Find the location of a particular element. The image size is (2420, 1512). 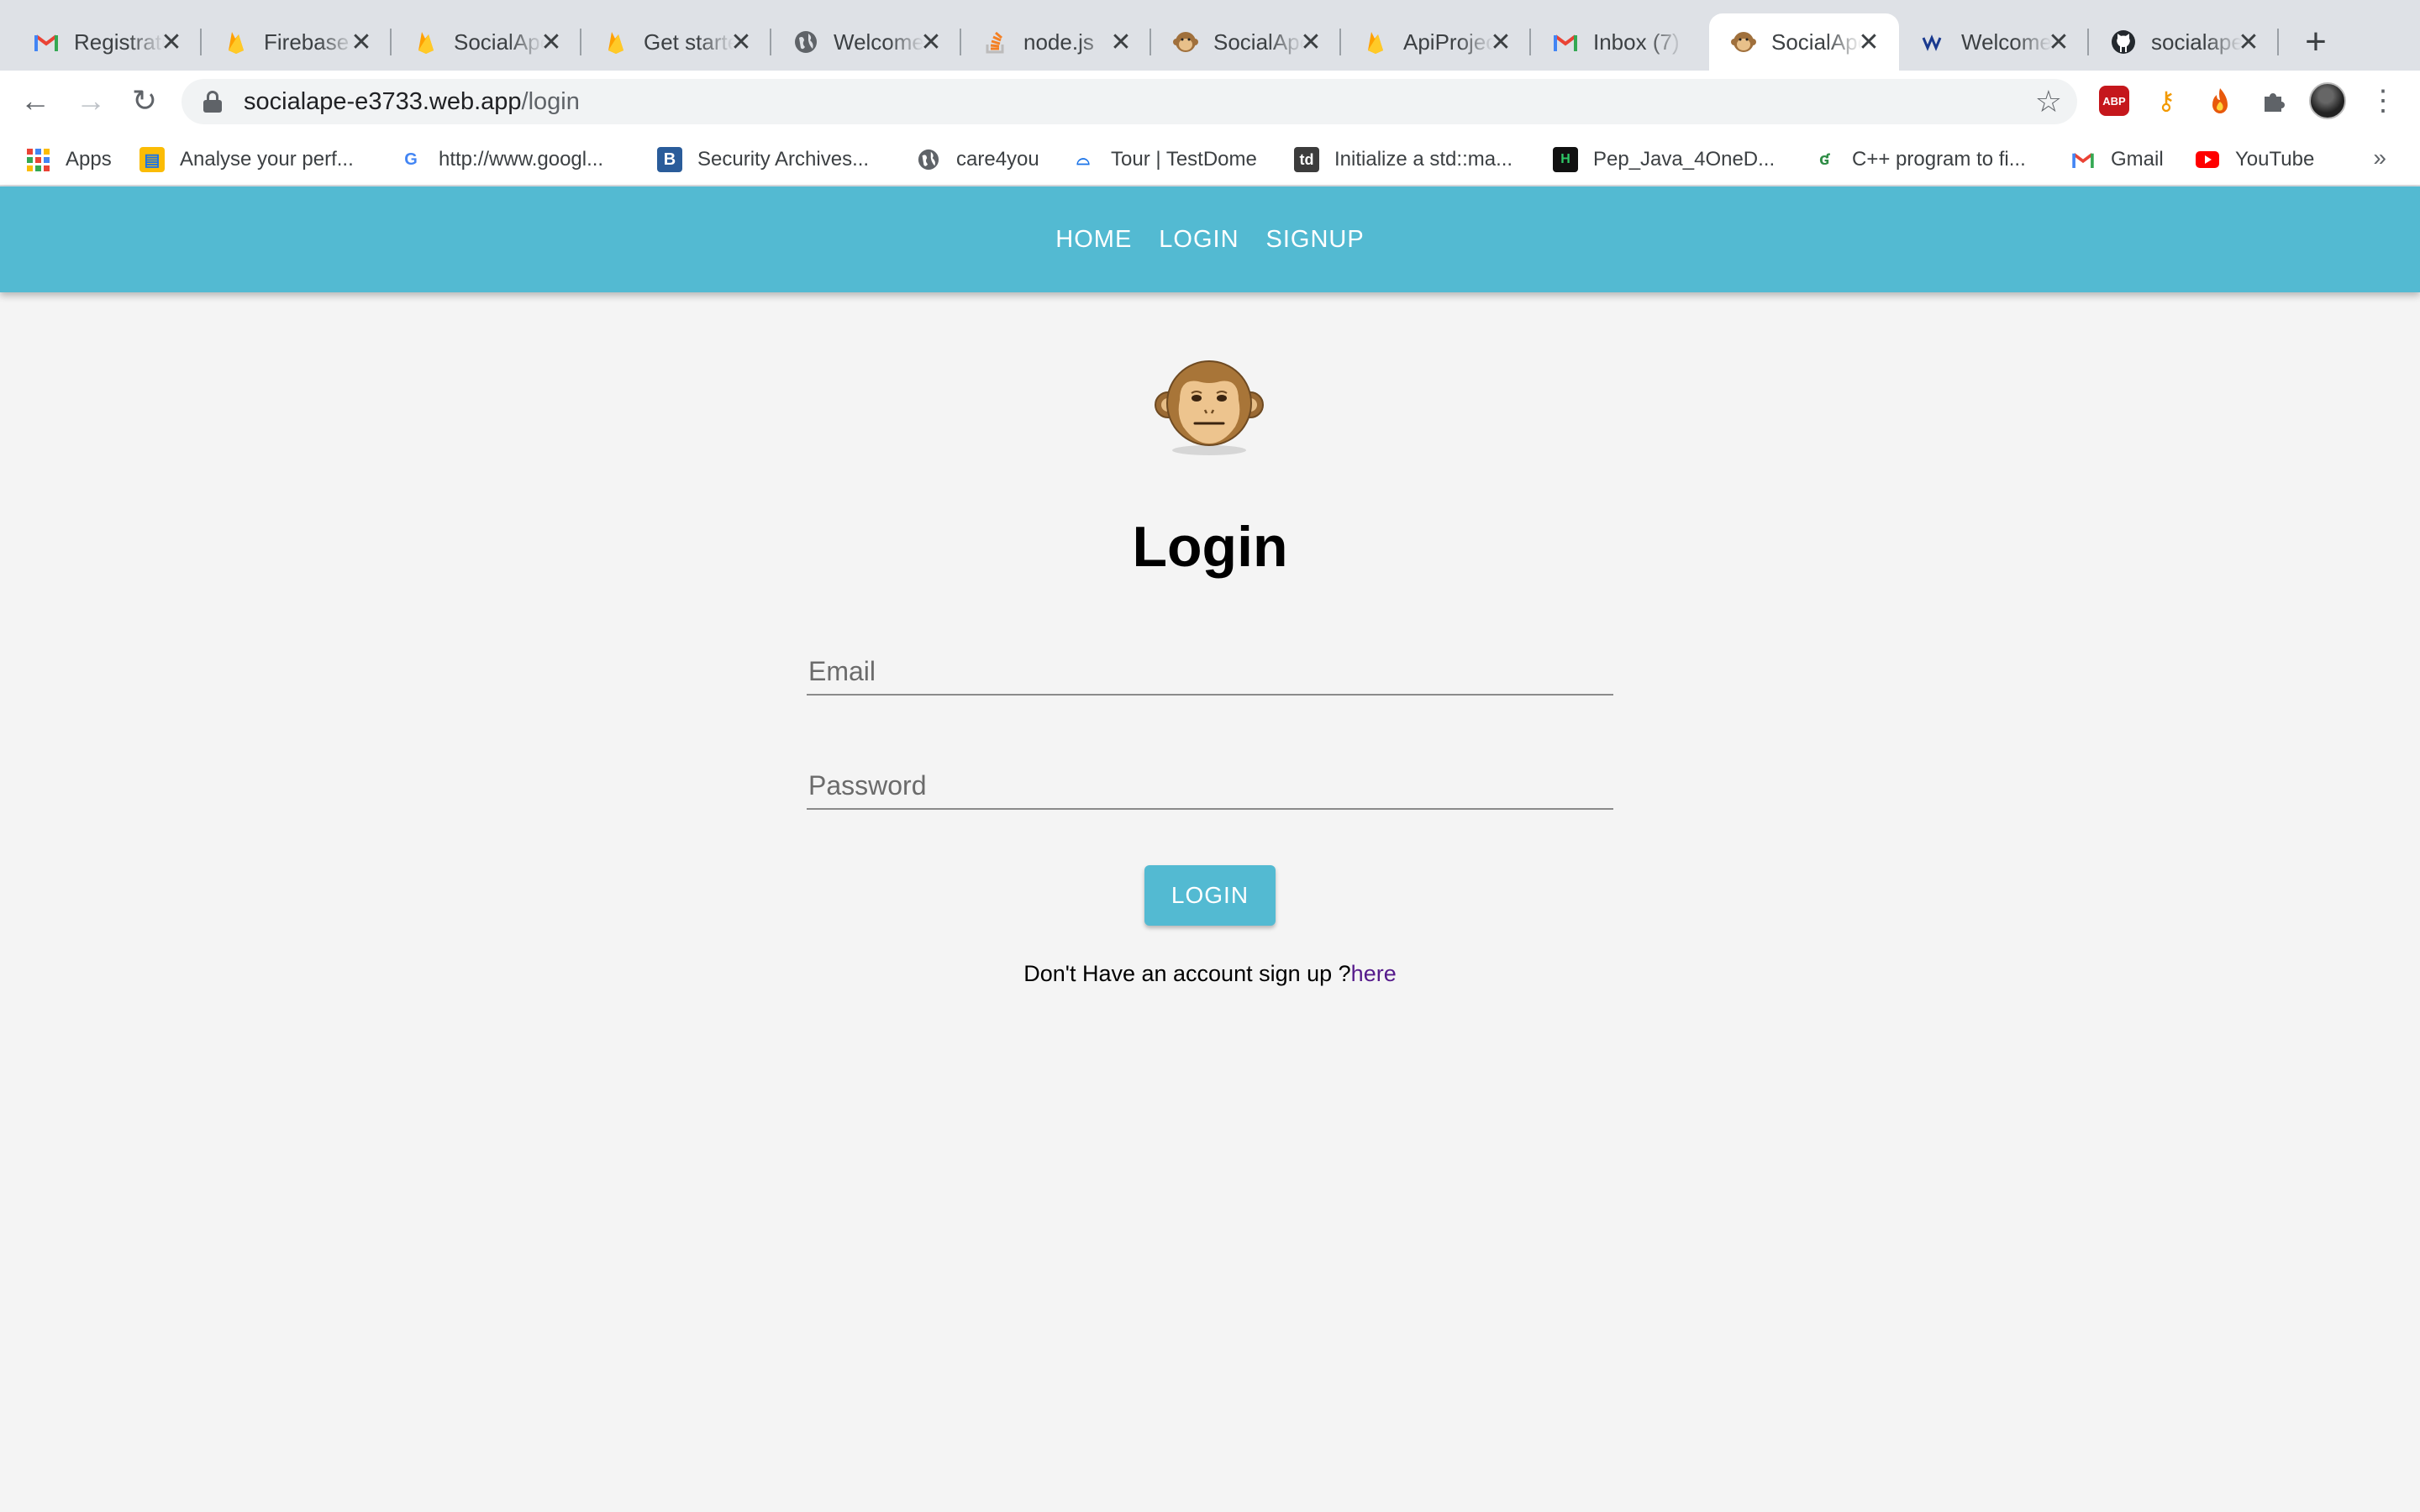

bookmark-label: Tour | TestDome is located at coordinates (1184, 159).